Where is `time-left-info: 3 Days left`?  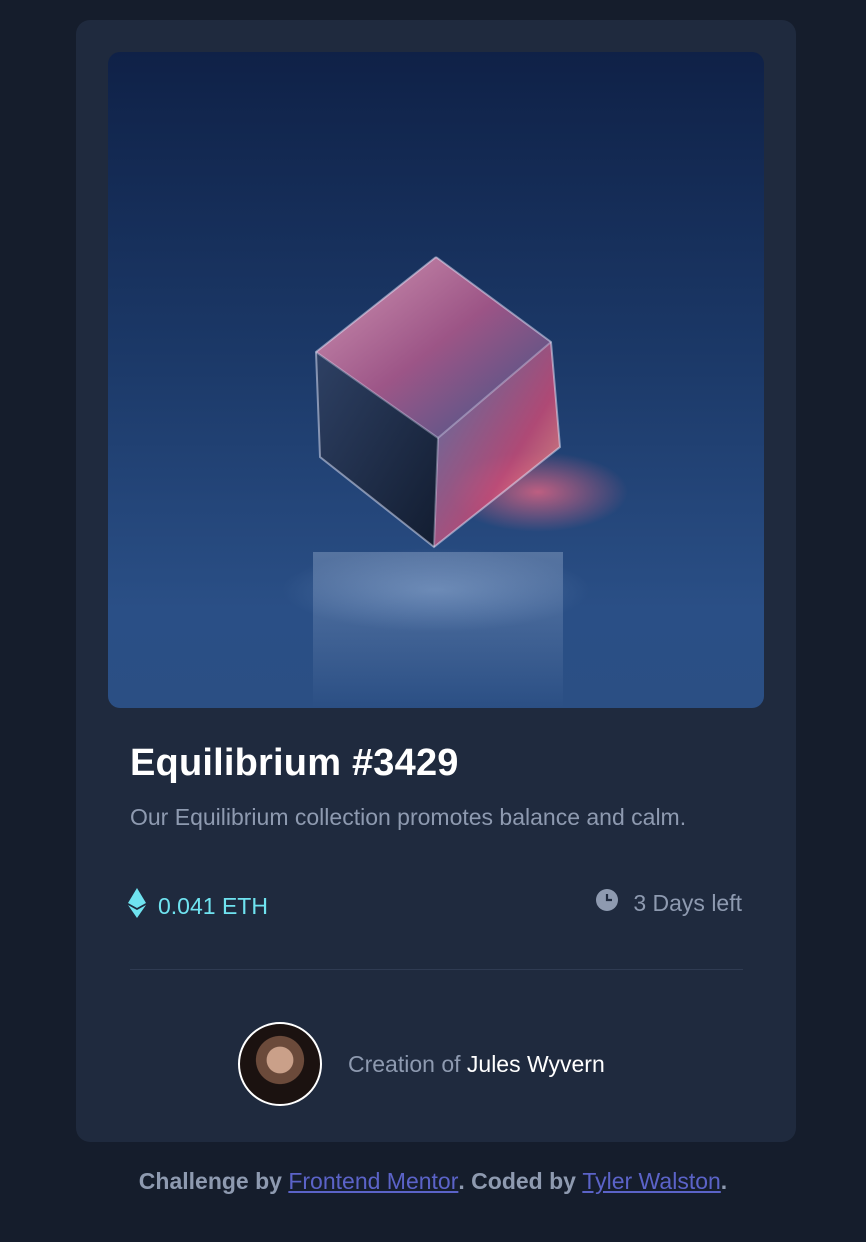 time-left-info: 3 Days left is located at coordinates (668, 903).